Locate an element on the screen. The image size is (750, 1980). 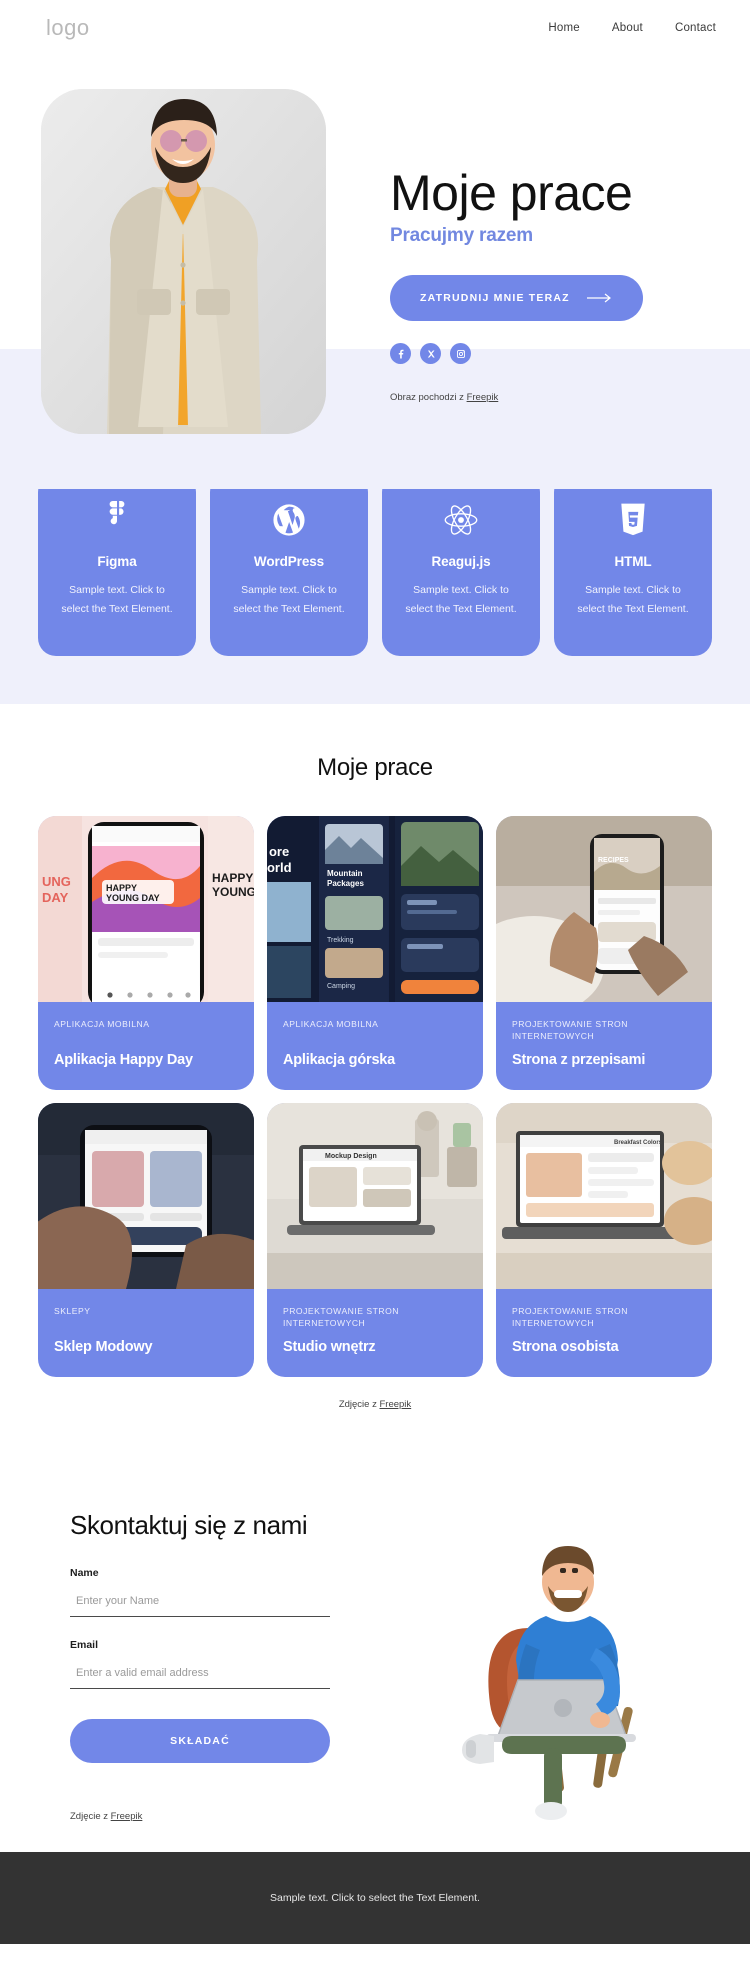
html5-icon is located at coordinates (633, 520).